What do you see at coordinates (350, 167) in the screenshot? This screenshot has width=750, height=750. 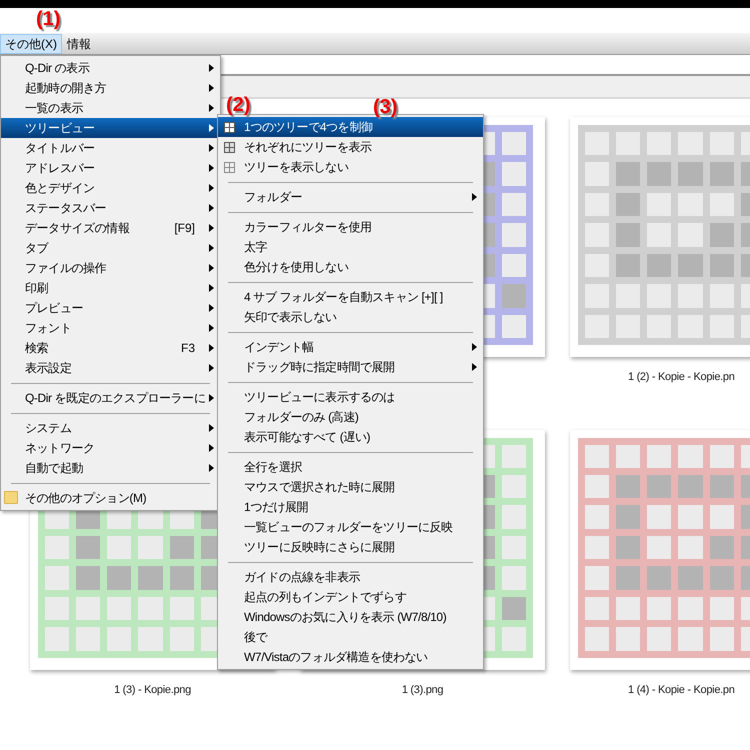 I see `menu-item: ツリーを表示しない` at bounding box center [350, 167].